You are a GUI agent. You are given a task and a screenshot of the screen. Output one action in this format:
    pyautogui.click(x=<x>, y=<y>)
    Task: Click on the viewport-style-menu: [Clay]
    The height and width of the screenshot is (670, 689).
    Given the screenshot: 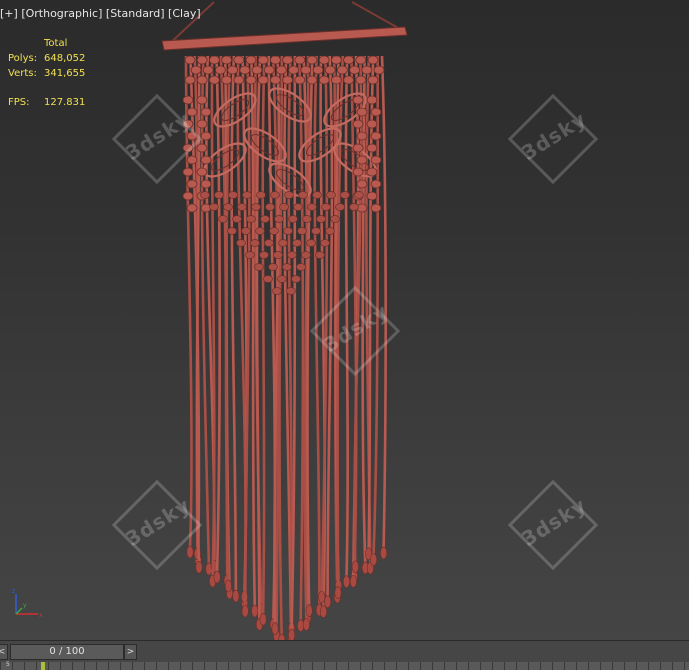 What is the action you would take?
    pyautogui.click(x=184, y=13)
    